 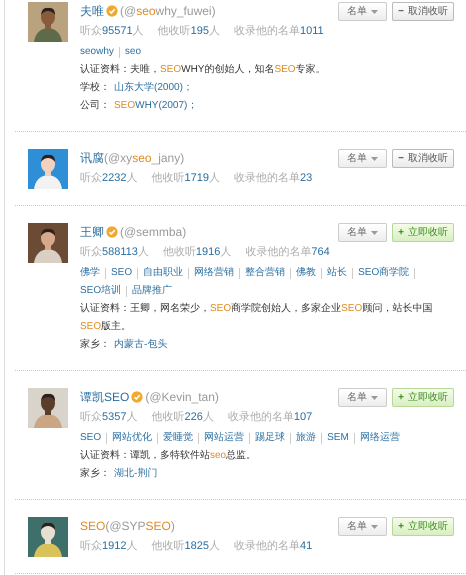 I want to click on info-line: 公司： SEOWHY(2007)；, so click(x=139, y=106).